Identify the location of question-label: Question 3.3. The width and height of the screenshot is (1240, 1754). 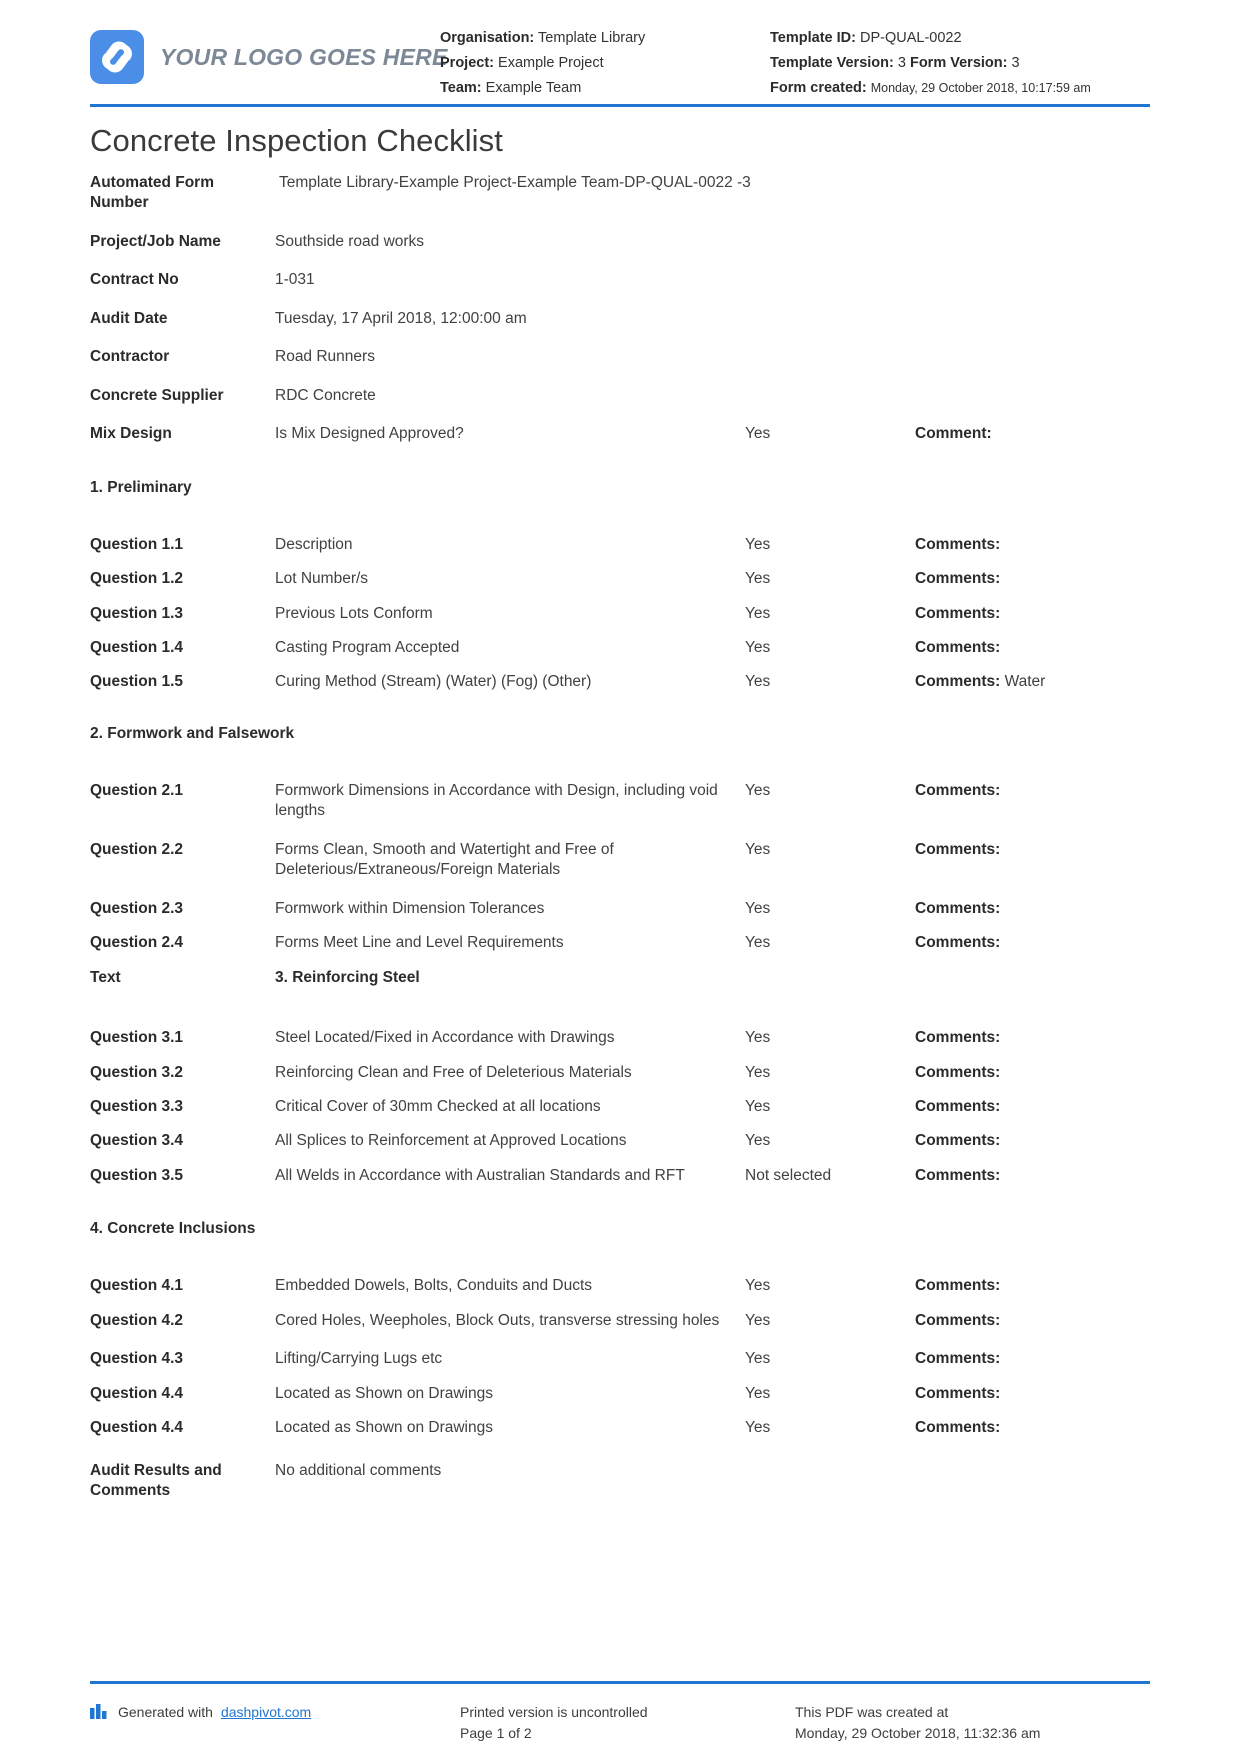
(137, 1106).